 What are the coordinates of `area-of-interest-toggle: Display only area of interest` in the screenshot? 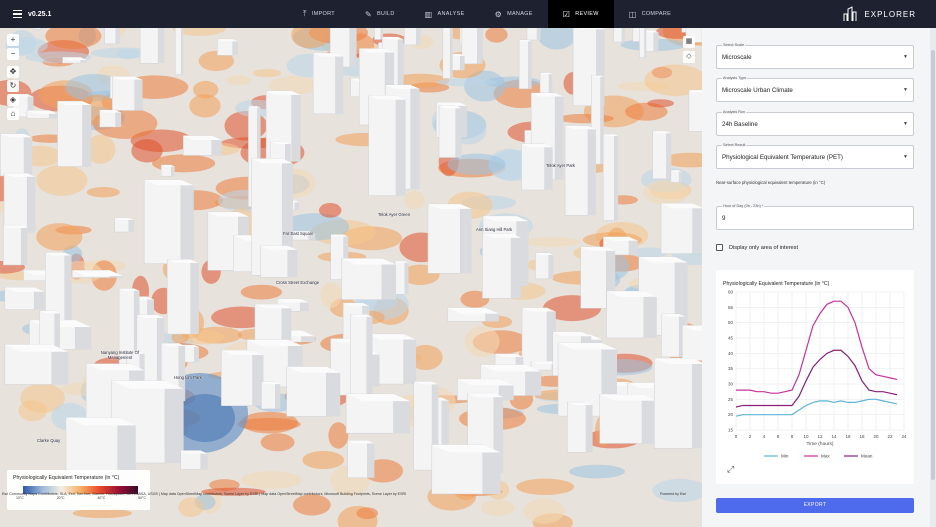 It's located at (757, 247).